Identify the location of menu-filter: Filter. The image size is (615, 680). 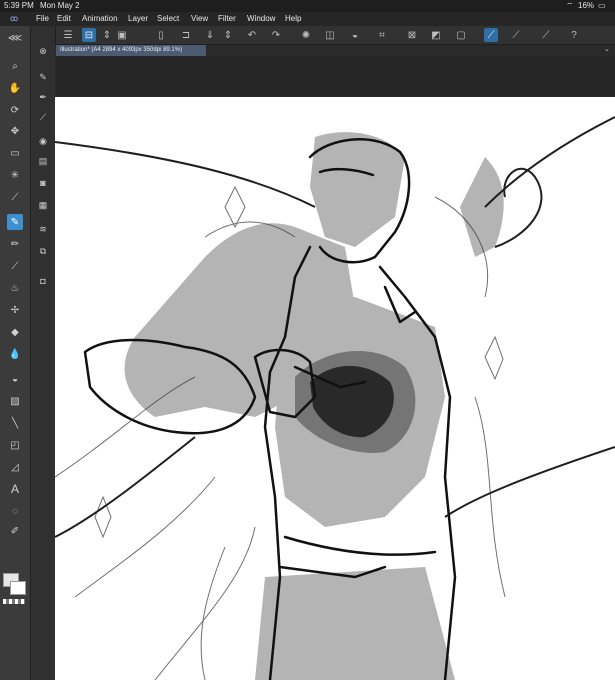
(227, 18).